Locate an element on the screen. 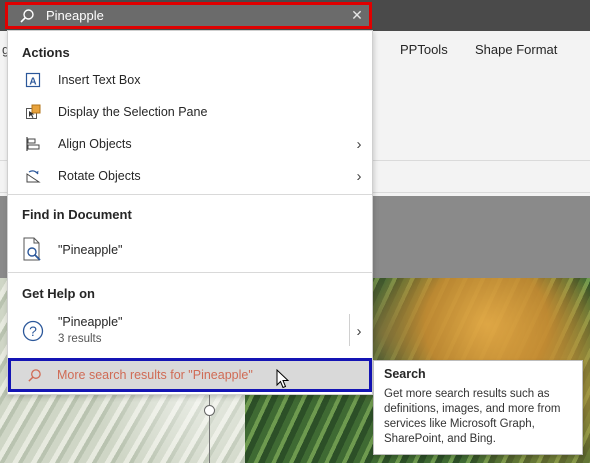  help-split-divider is located at coordinates (349, 330).